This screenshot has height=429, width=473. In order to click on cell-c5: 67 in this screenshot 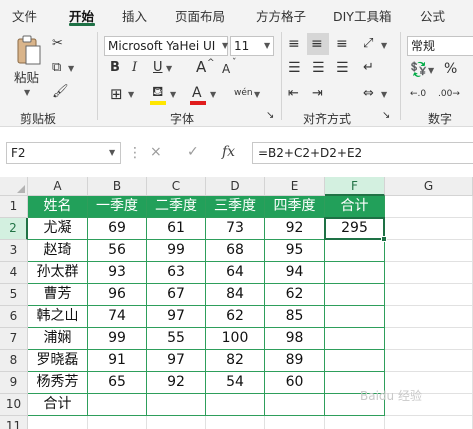, I will do `click(176, 295)`.